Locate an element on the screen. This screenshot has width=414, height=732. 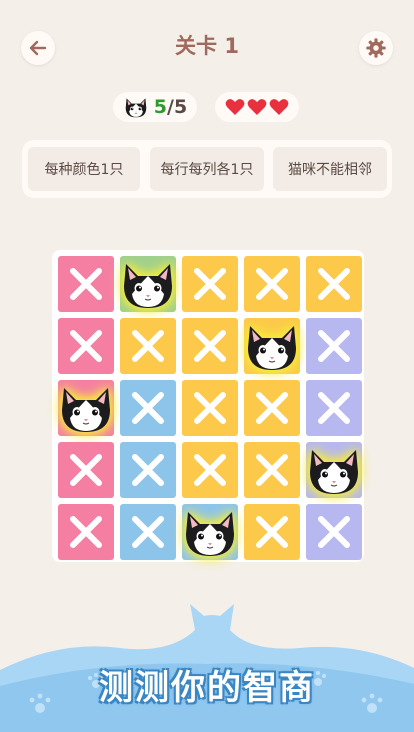
gear-icon is located at coordinates (376, 48).